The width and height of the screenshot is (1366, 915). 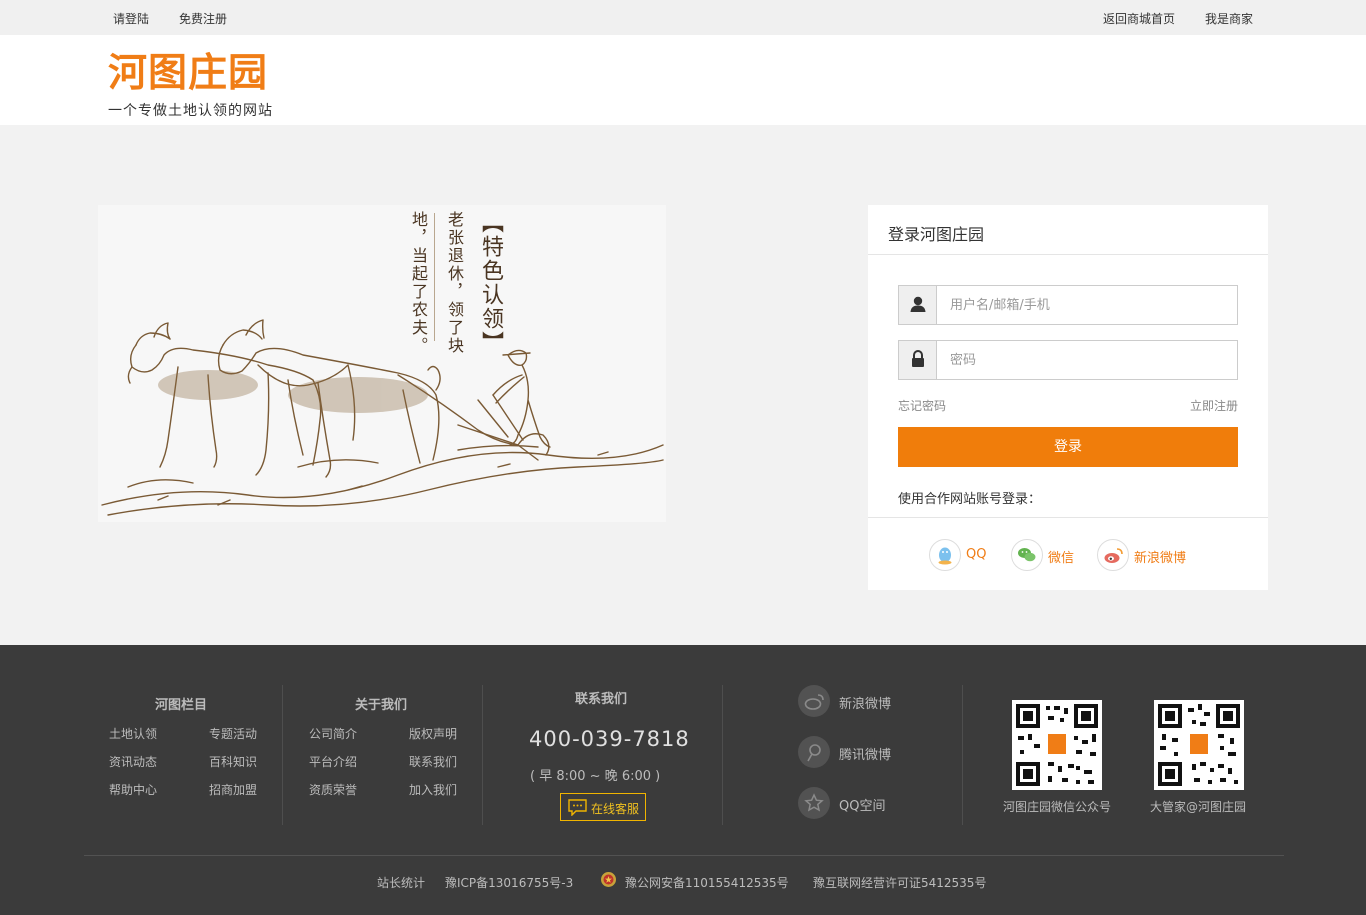 I want to click on hotline-number: 400-039-7818, so click(x=609, y=739).